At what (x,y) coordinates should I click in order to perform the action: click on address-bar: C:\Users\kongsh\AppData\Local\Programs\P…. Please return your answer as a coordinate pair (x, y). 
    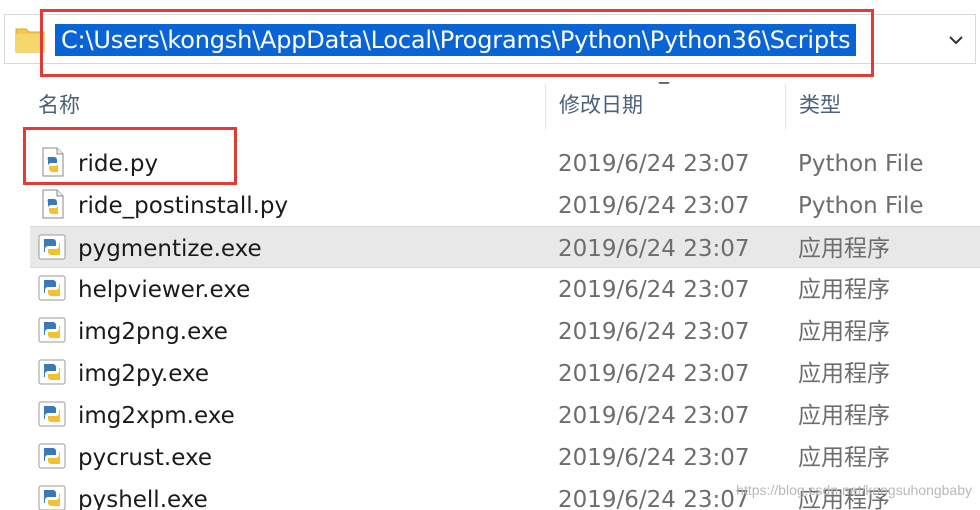
    Looking at the image, I should click on (490, 39).